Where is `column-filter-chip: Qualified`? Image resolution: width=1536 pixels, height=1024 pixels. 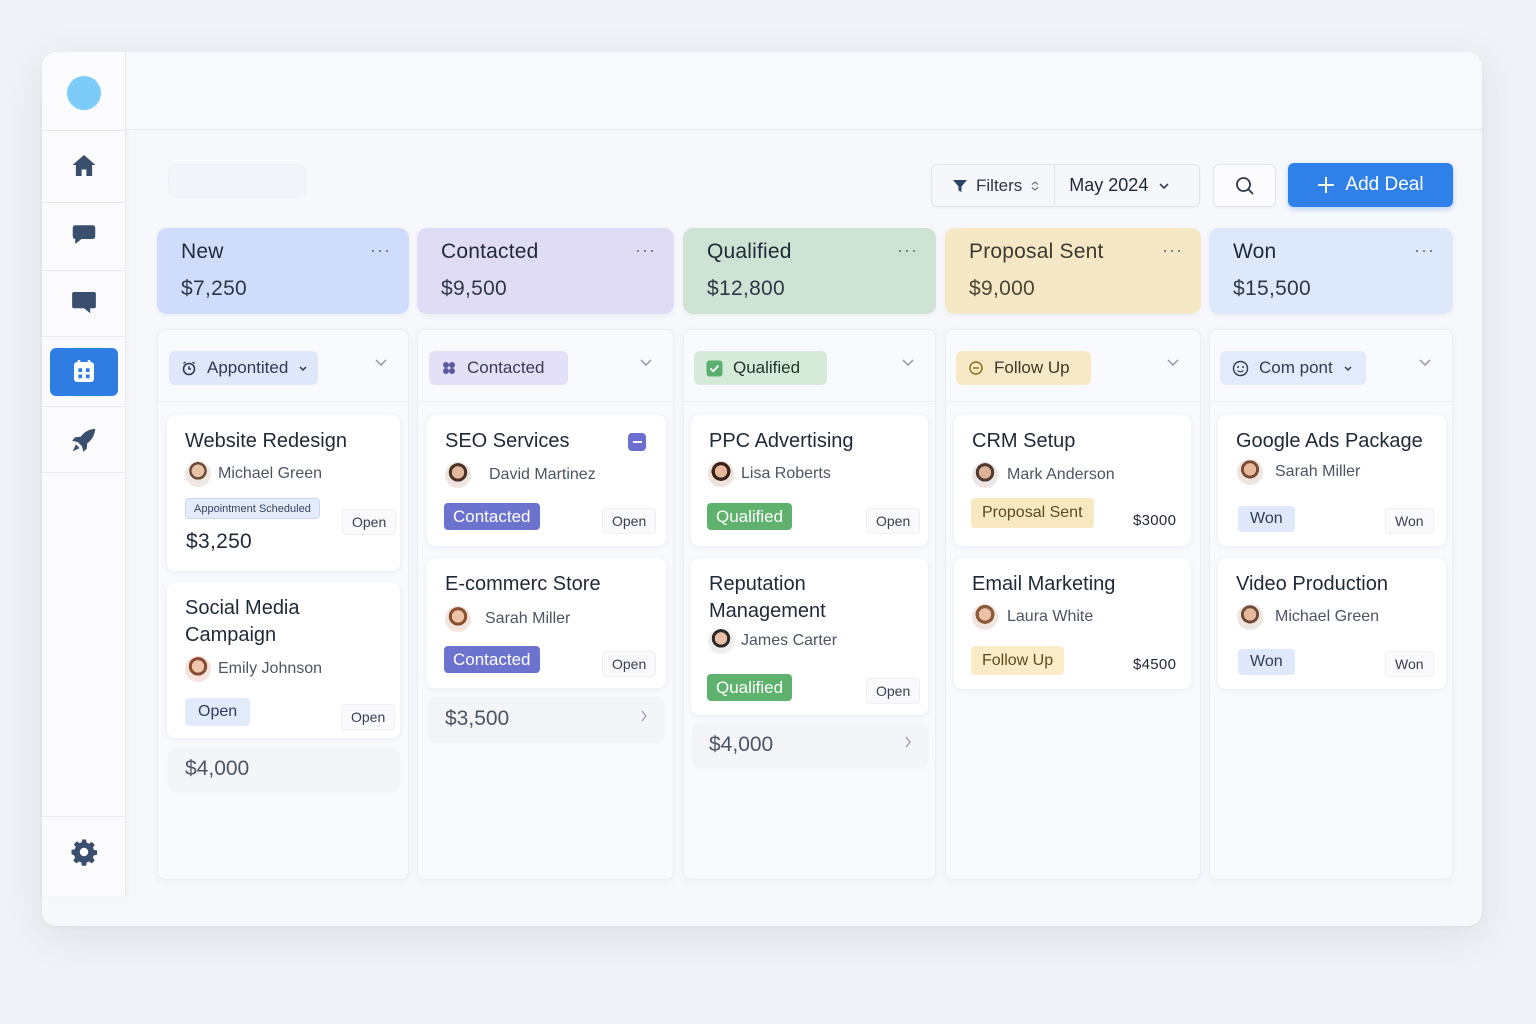
column-filter-chip: Qualified is located at coordinates (760, 368).